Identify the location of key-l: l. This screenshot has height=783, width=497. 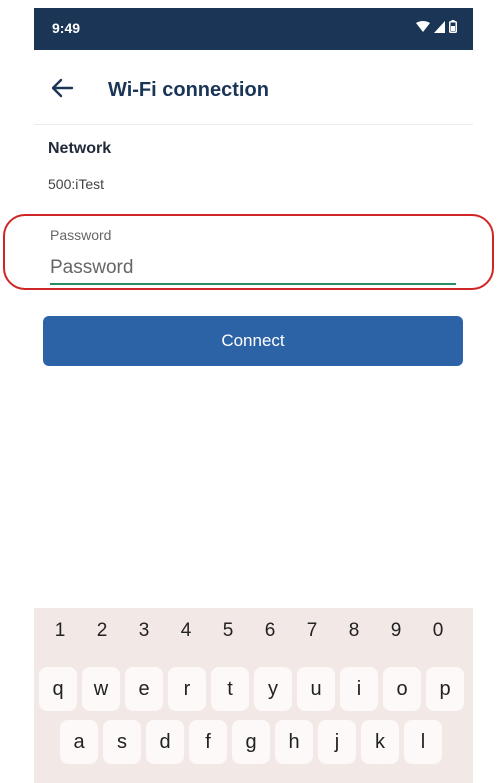
(423, 742).